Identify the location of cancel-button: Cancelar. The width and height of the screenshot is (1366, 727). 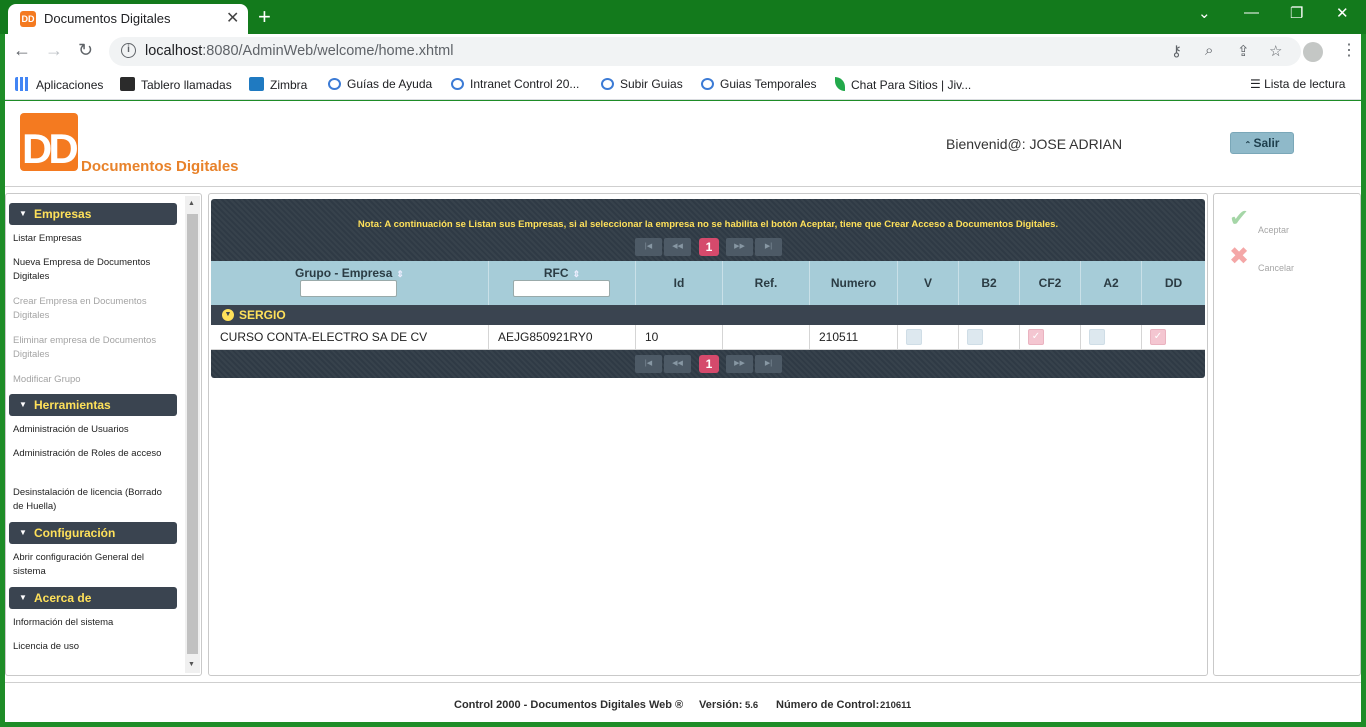
(1276, 268).